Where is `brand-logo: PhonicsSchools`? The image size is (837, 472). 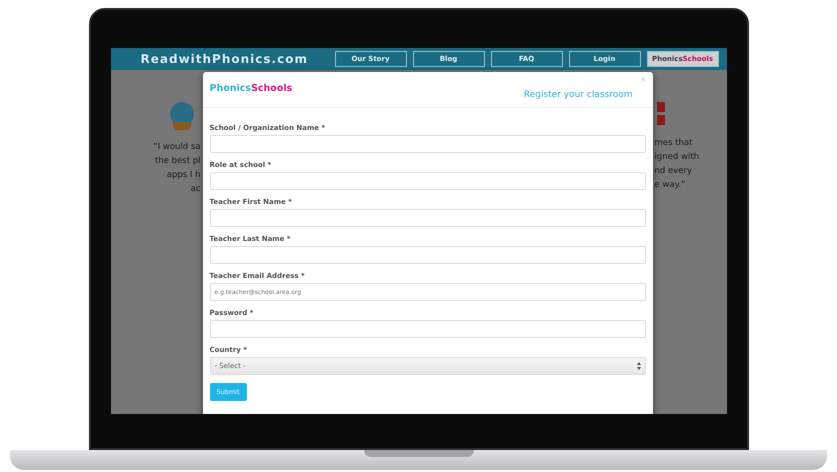 brand-logo: PhonicsSchools is located at coordinates (251, 89).